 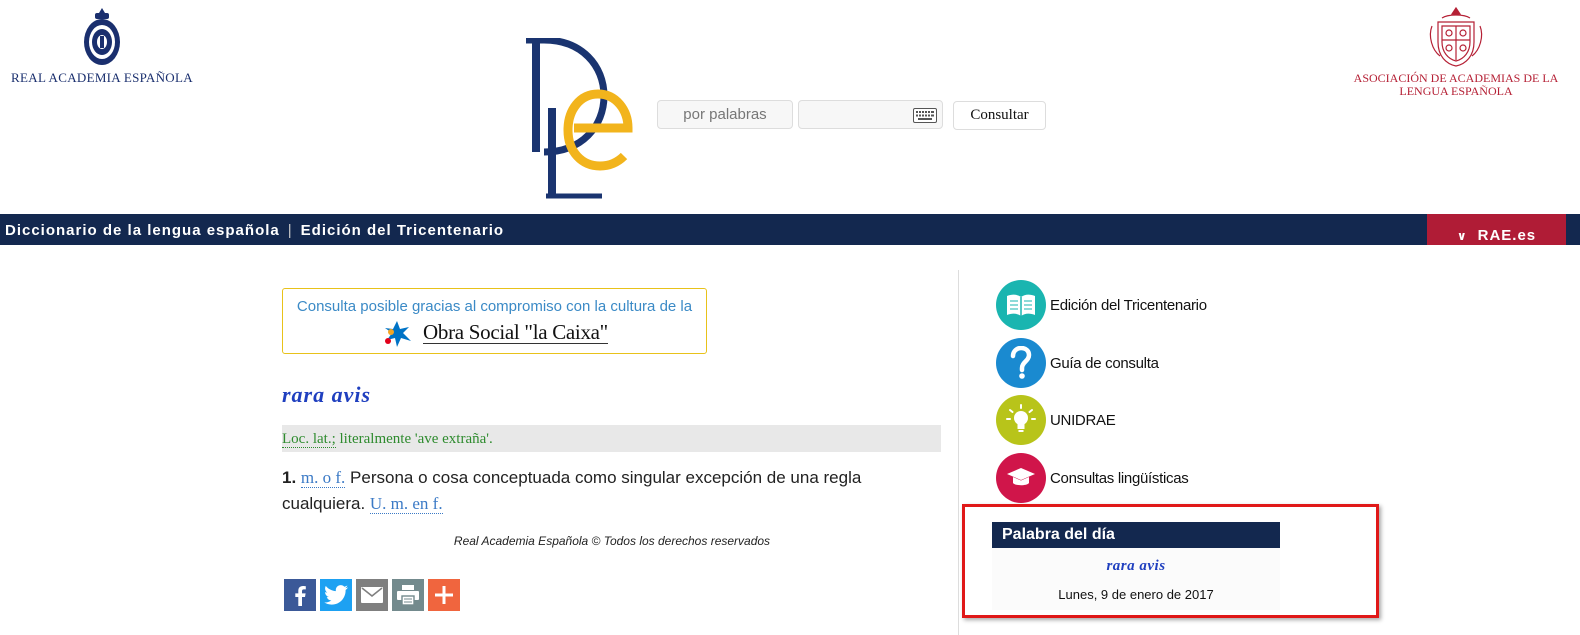 What do you see at coordinates (289, 477) in the screenshot?
I see `definition-number: 1.` at bounding box center [289, 477].